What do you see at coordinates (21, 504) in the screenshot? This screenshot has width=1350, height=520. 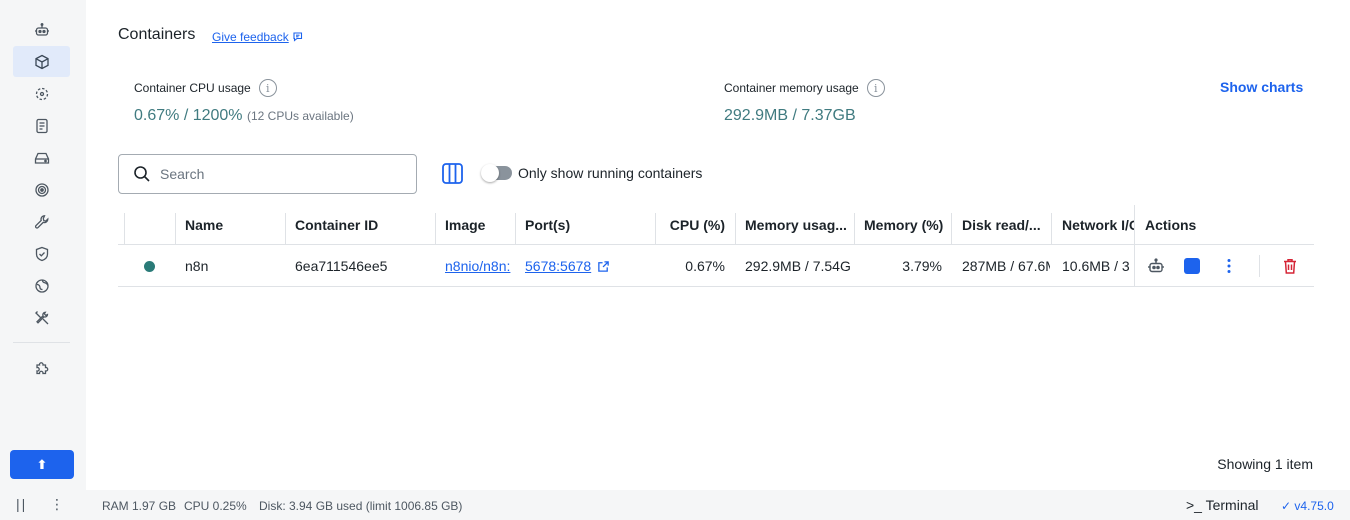 I see `pane-toggle-icon: ||` at bounding box center [21, 504].